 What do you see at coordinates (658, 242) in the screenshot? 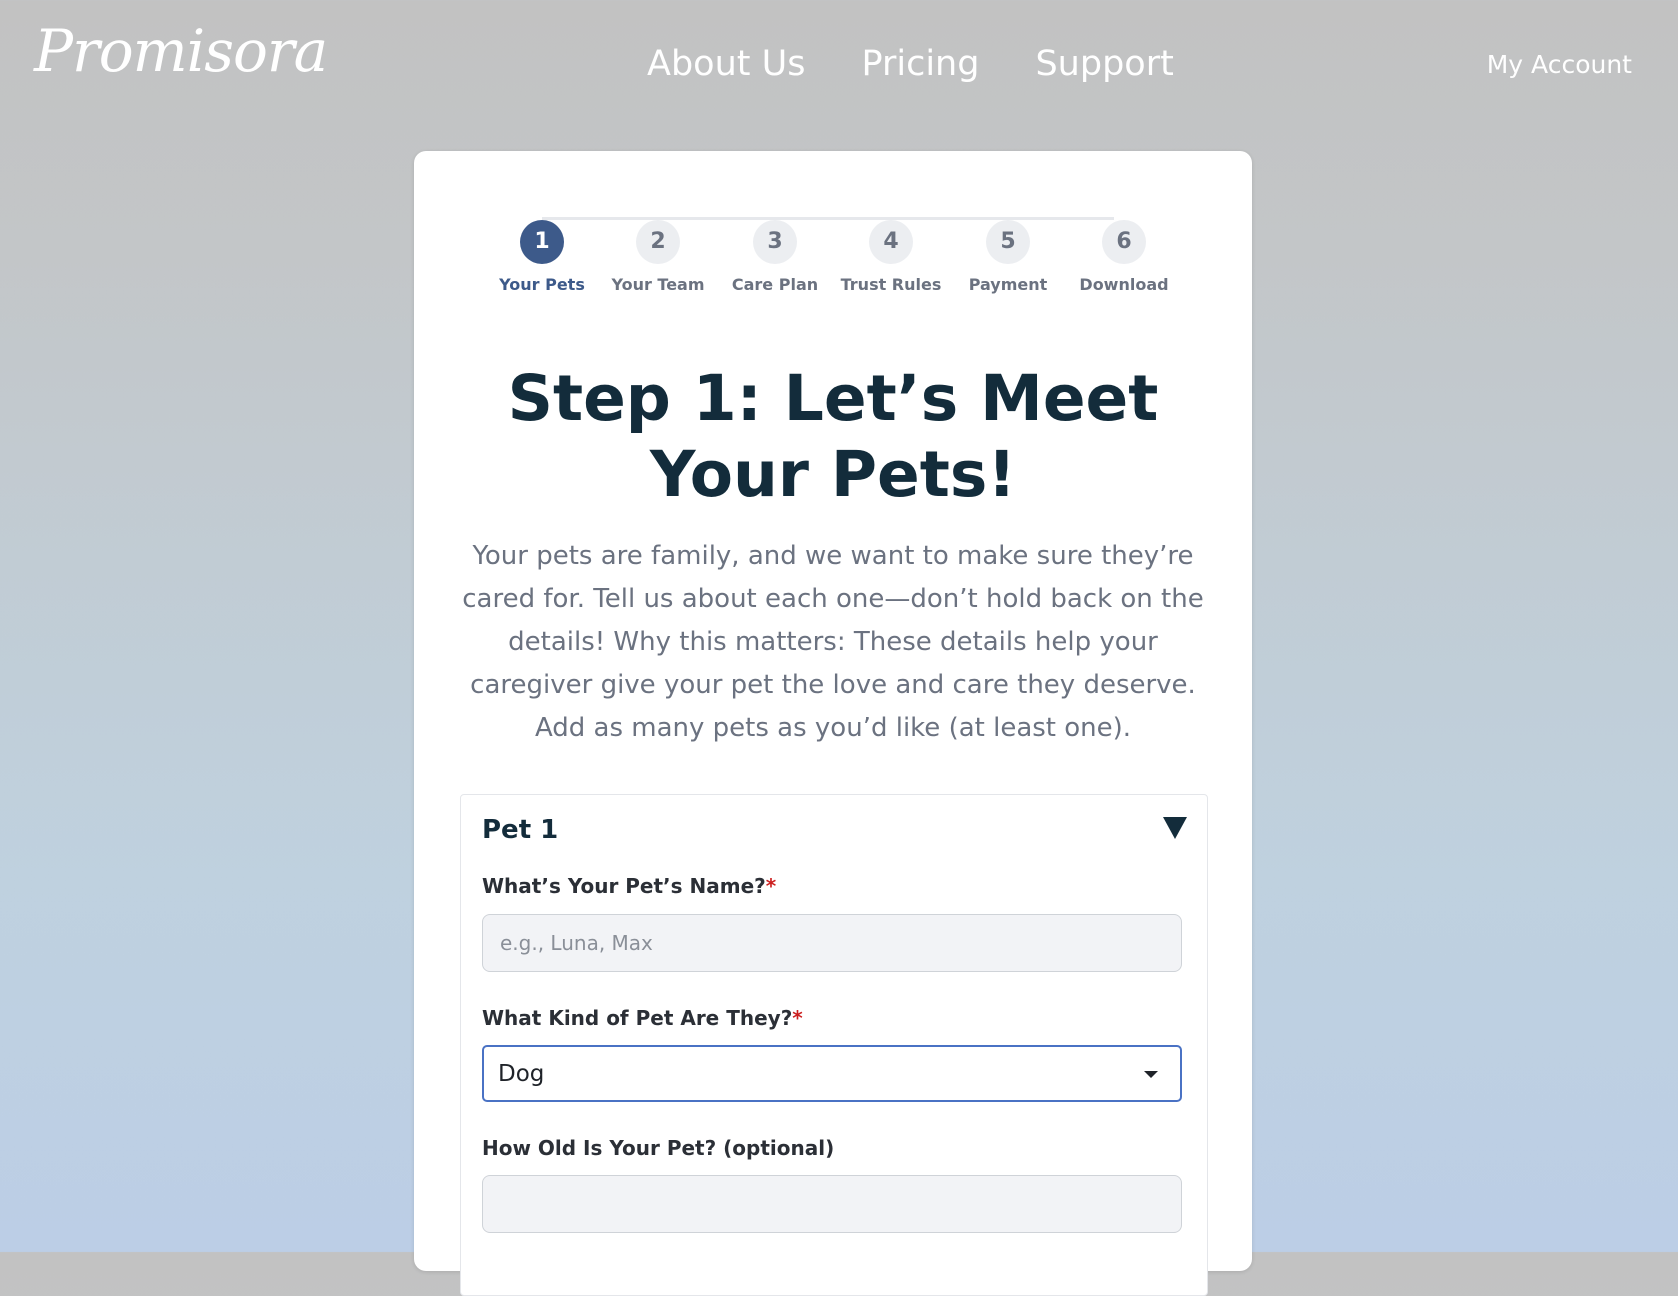
I see `step-number: 2` at bounding box center [658, 242].